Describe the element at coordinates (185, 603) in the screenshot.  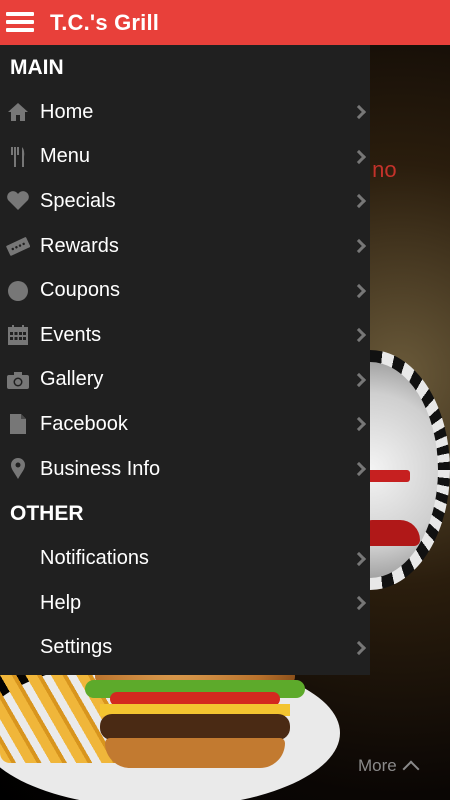
I see `drawer-item-help: Help` at that location.